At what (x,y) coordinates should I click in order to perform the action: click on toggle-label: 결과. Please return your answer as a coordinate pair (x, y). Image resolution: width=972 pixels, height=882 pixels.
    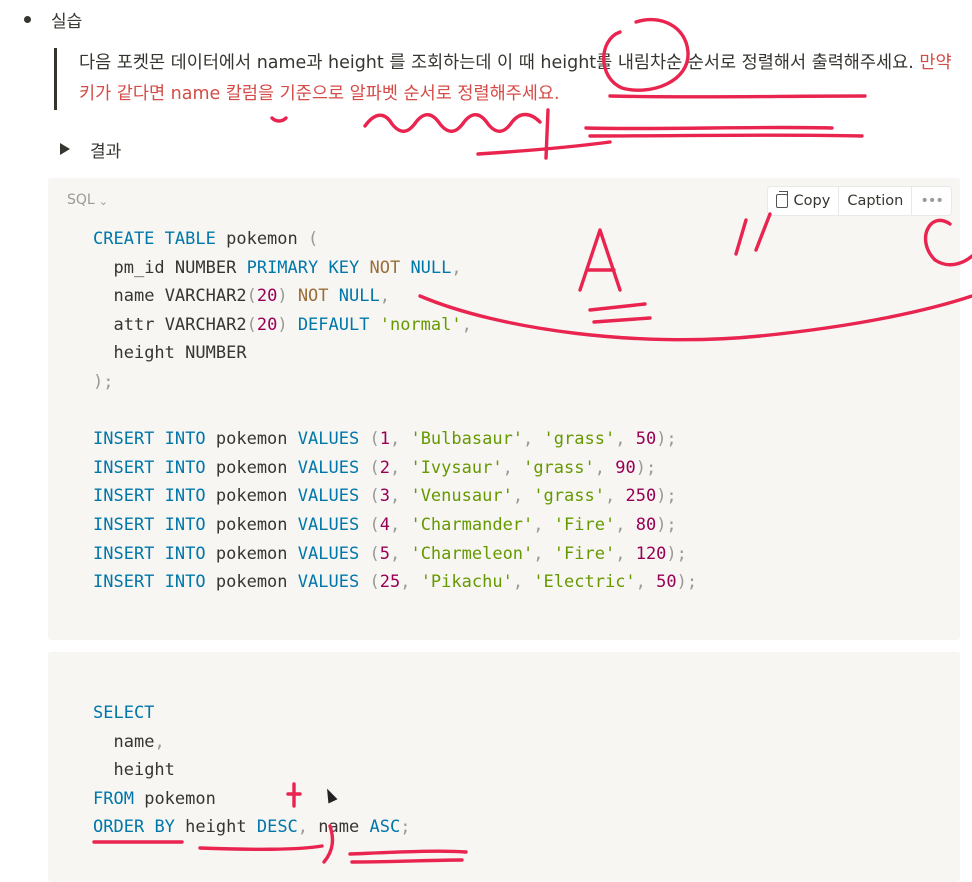
    Looking at the image, I should click on (106, 151).